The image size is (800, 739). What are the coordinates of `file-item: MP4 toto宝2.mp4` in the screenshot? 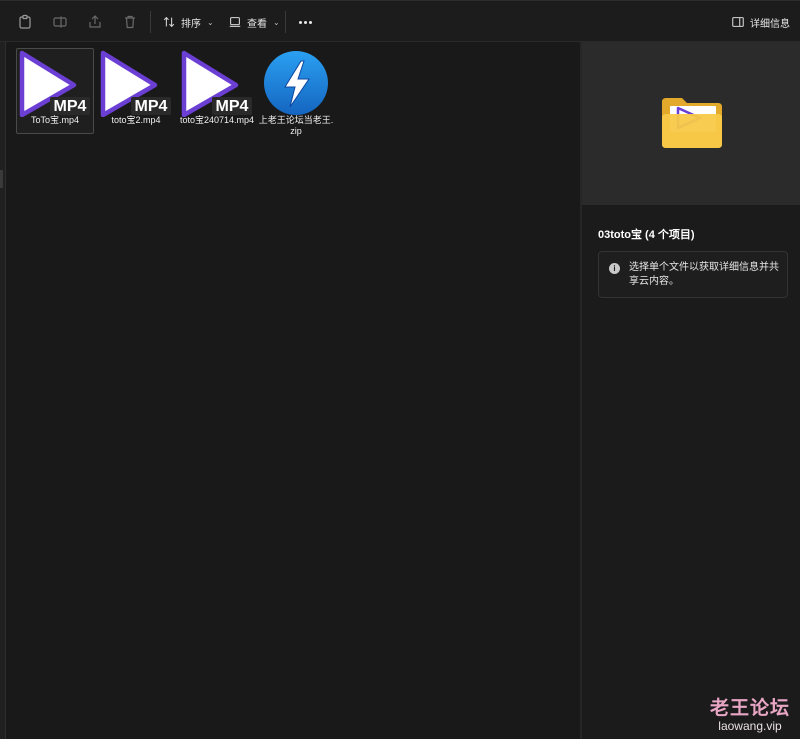 It's located at (136, 91).